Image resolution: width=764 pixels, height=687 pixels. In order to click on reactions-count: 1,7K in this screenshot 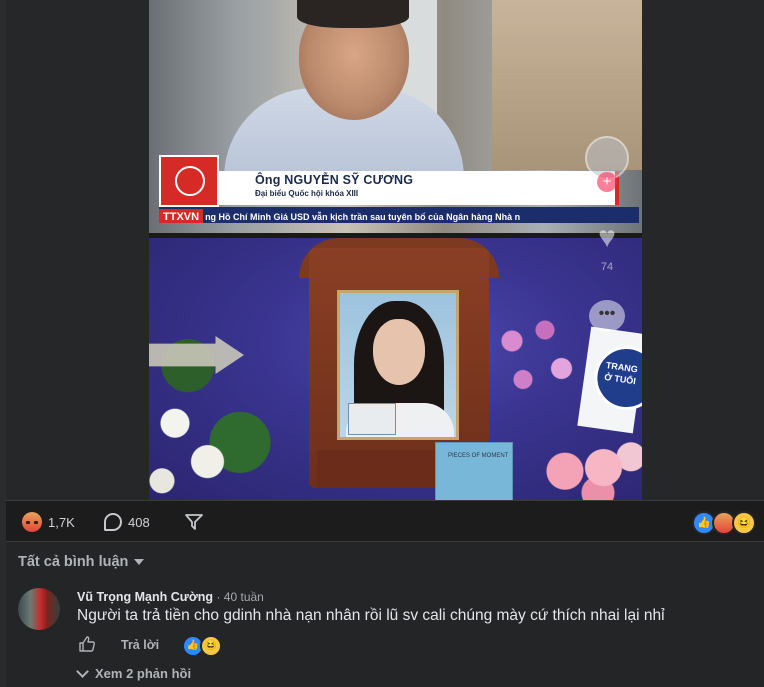, I will do `click(61, 522)`.